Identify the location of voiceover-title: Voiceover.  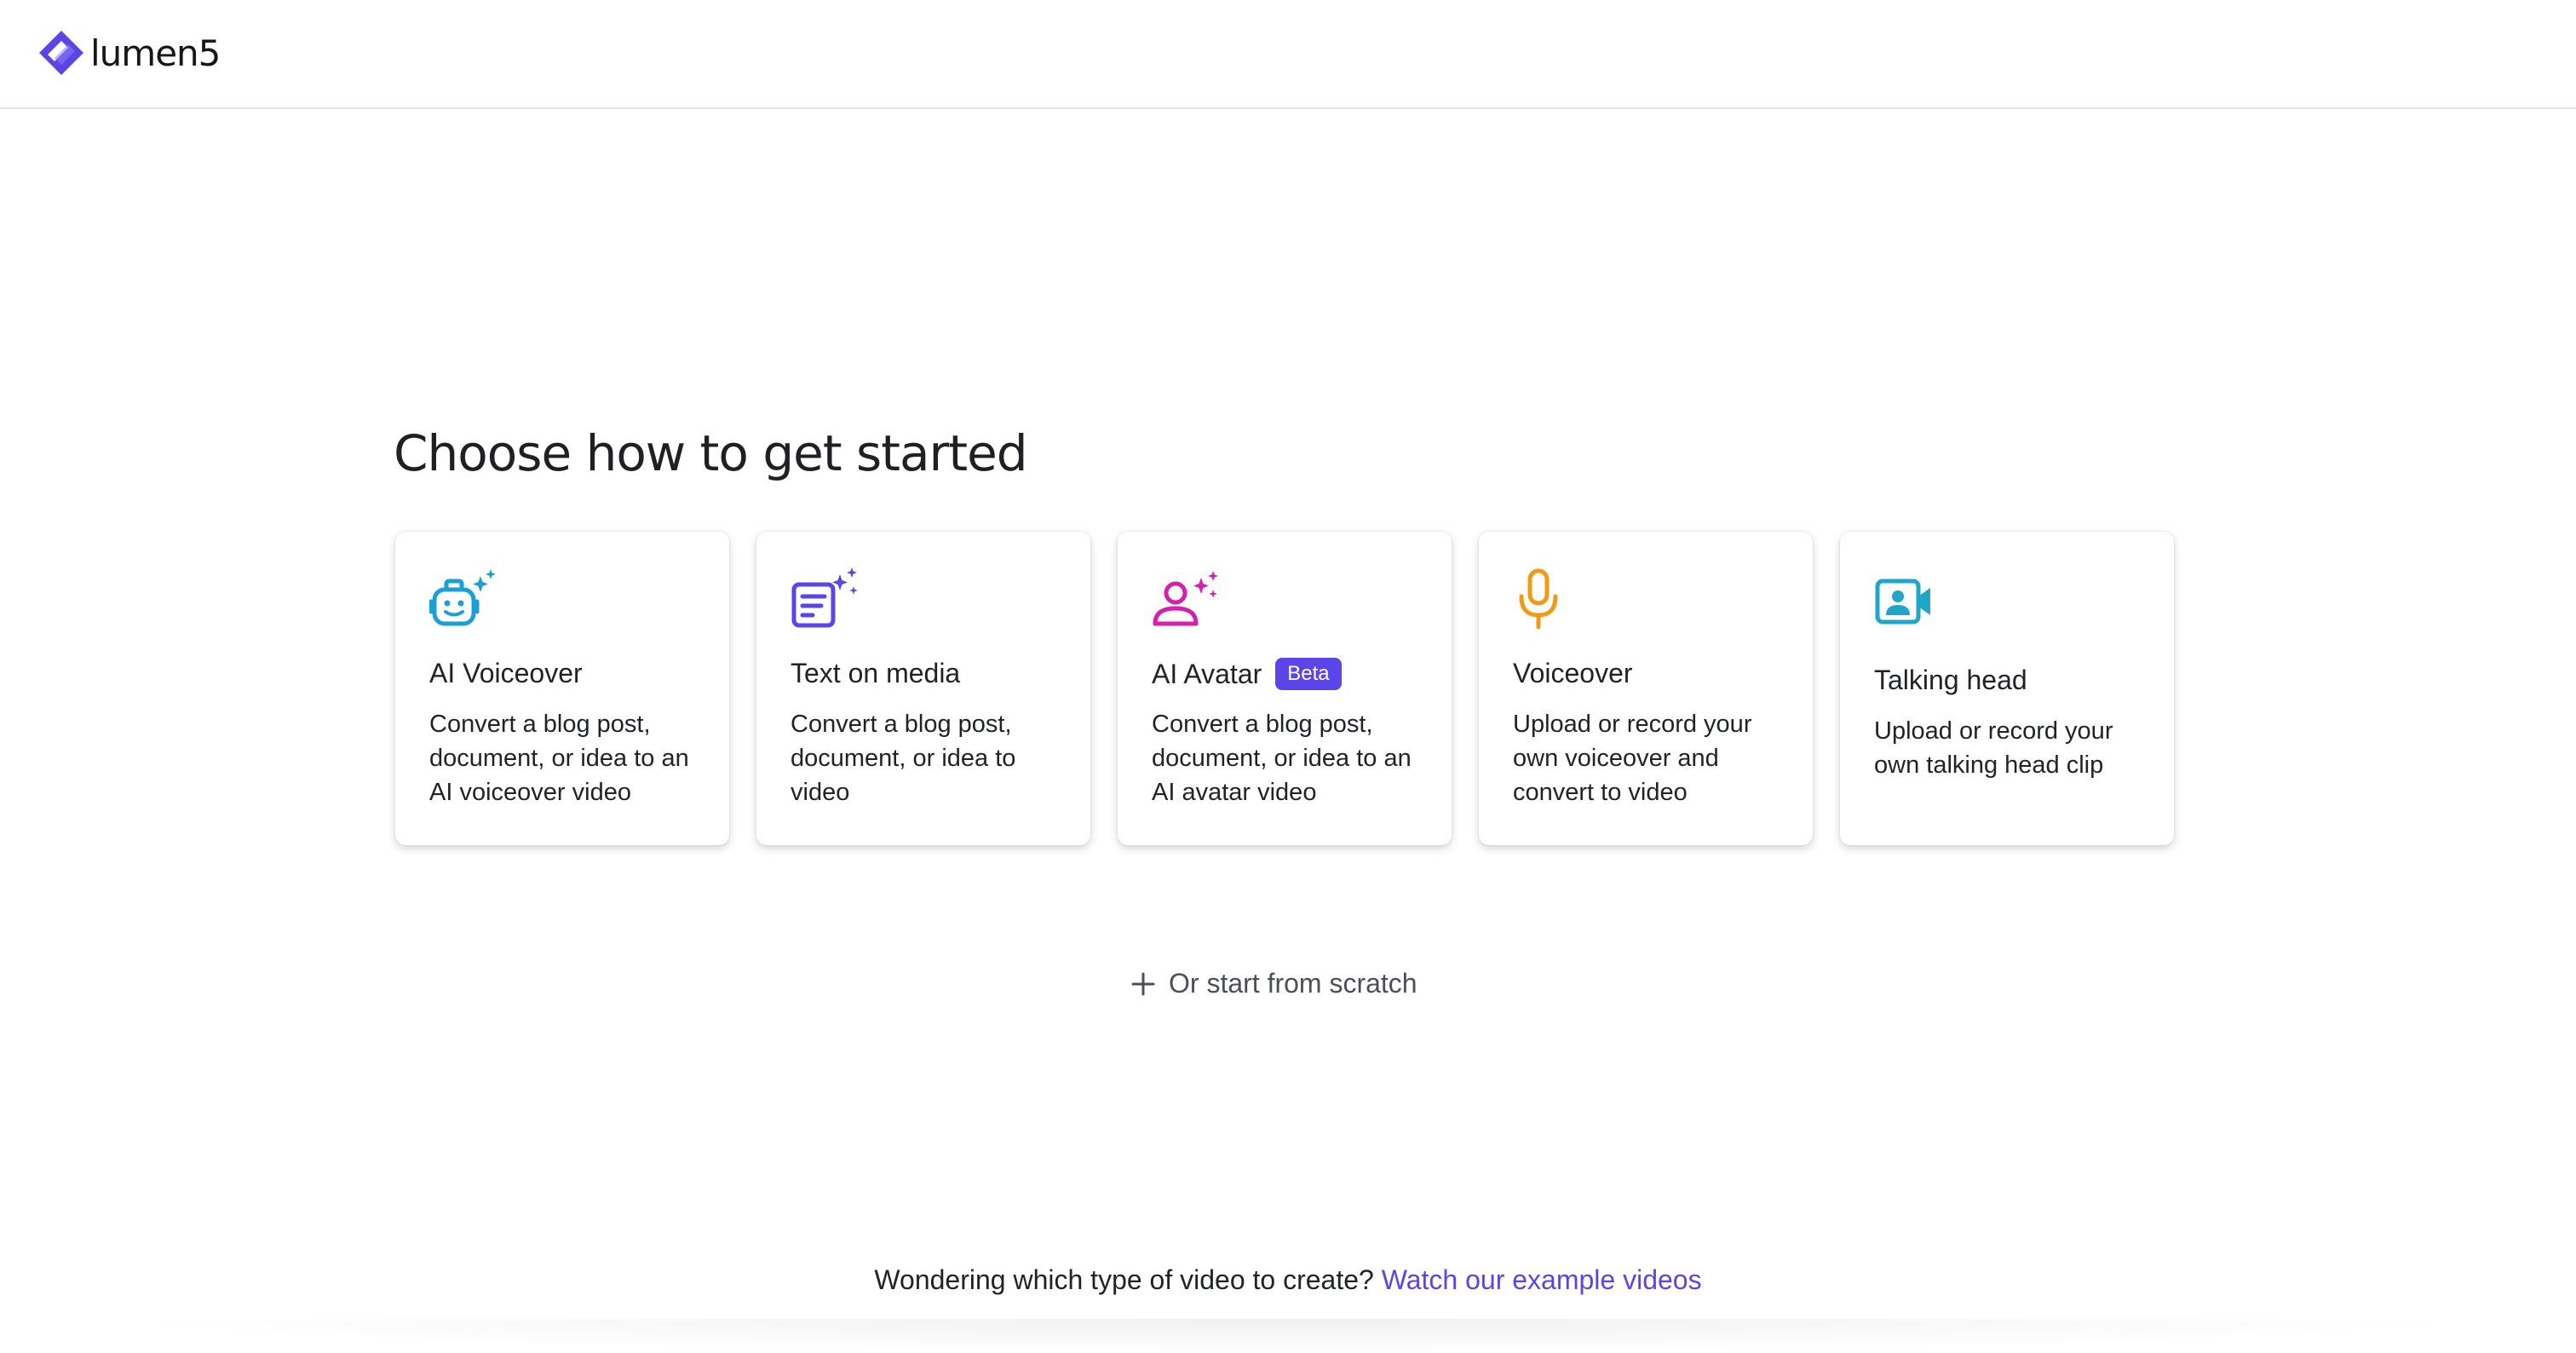
(1573, 673).